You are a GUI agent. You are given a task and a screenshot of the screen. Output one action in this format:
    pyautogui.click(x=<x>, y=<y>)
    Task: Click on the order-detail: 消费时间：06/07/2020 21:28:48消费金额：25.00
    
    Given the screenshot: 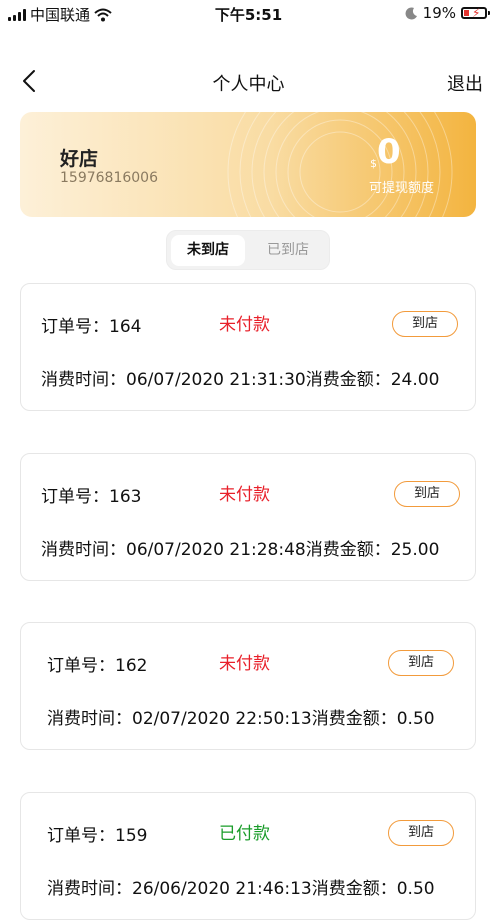 What is the action you would take?
    pyautogui.click(x=240, y=550)
    